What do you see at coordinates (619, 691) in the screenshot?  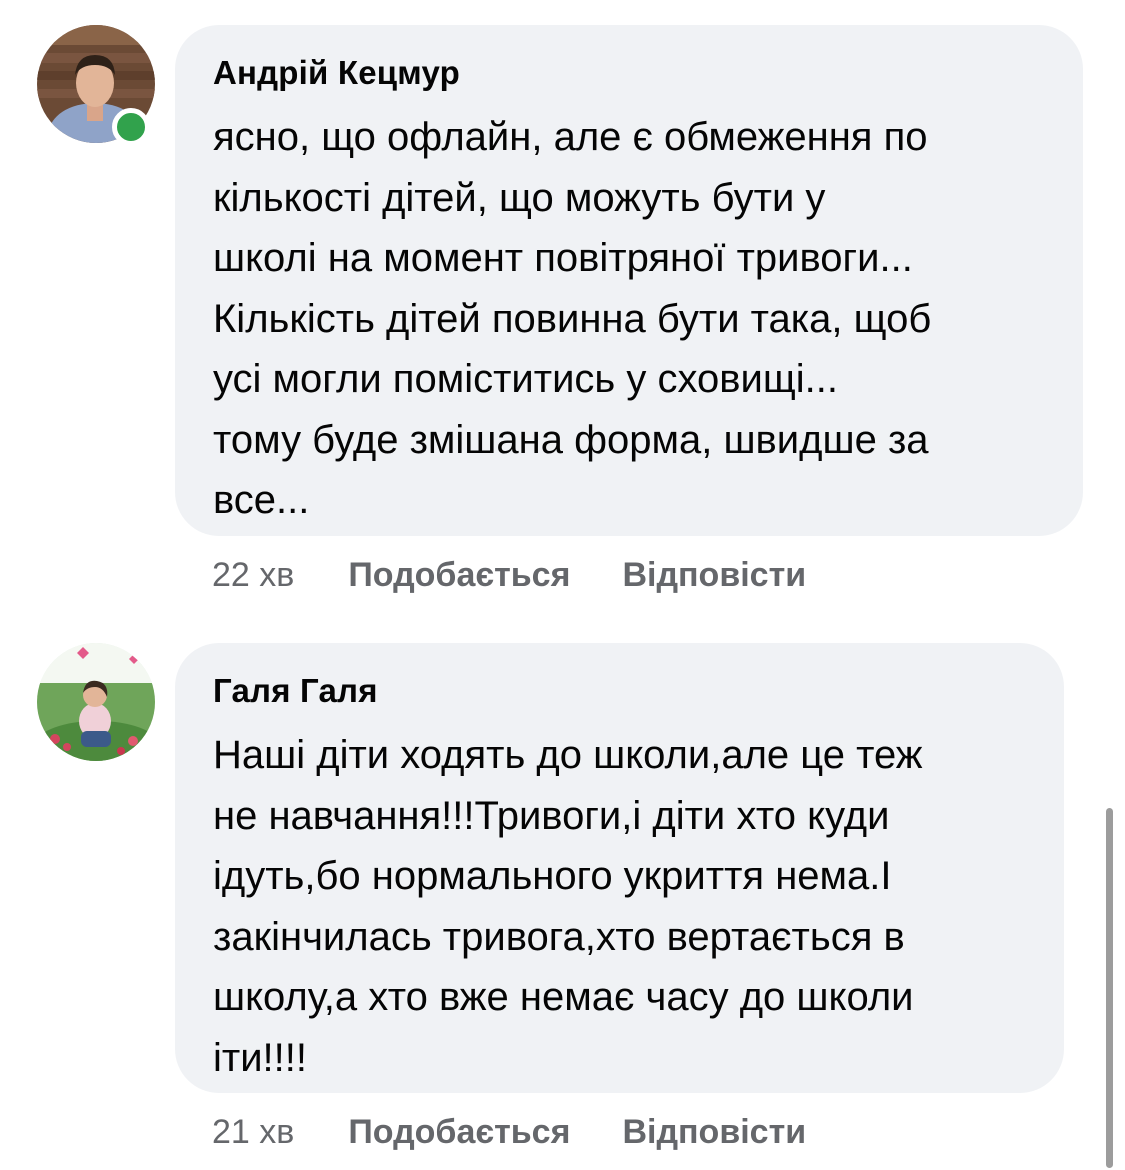 I see `comment-author: Галя Галя` at bounding box center [619, 691].